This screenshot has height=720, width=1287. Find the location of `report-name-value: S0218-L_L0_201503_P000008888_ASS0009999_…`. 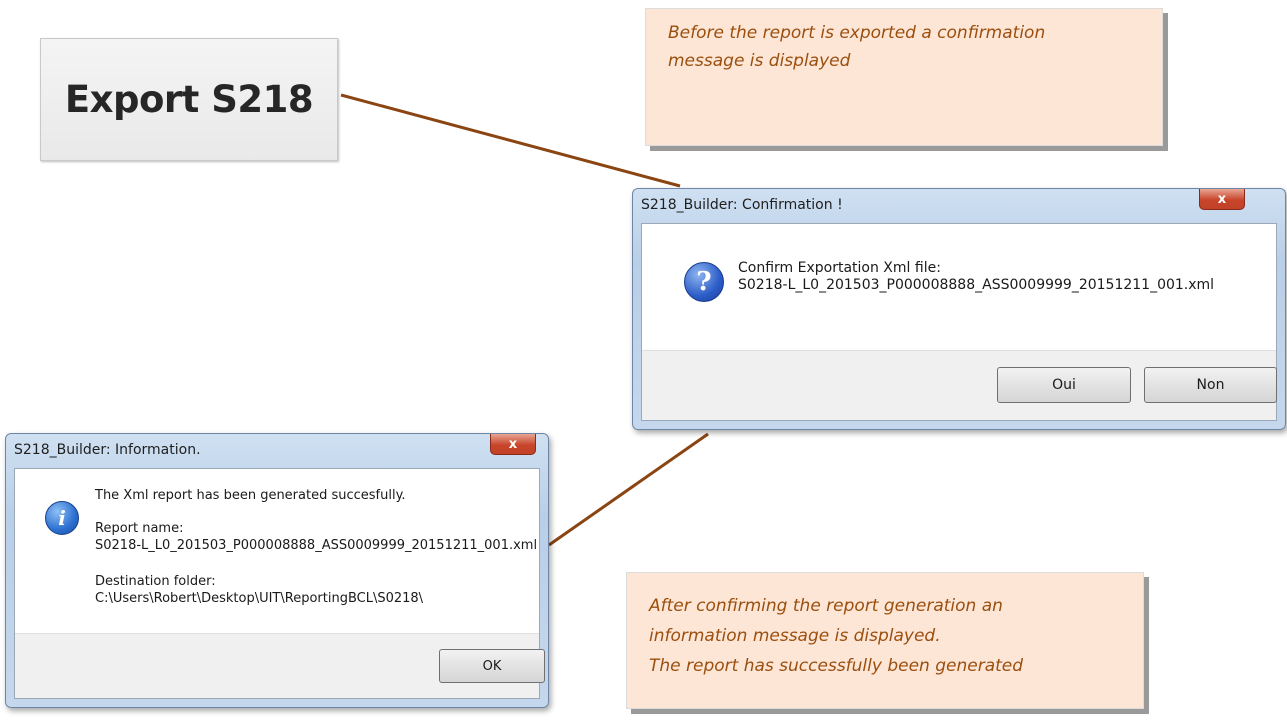

report-name-value: S0218-L_L0_201503_P000008888_ASS0009999_… is located at coordinates (316, 545).